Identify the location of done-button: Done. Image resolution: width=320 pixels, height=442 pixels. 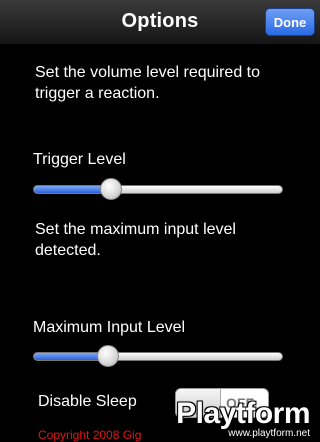
(290, 22).